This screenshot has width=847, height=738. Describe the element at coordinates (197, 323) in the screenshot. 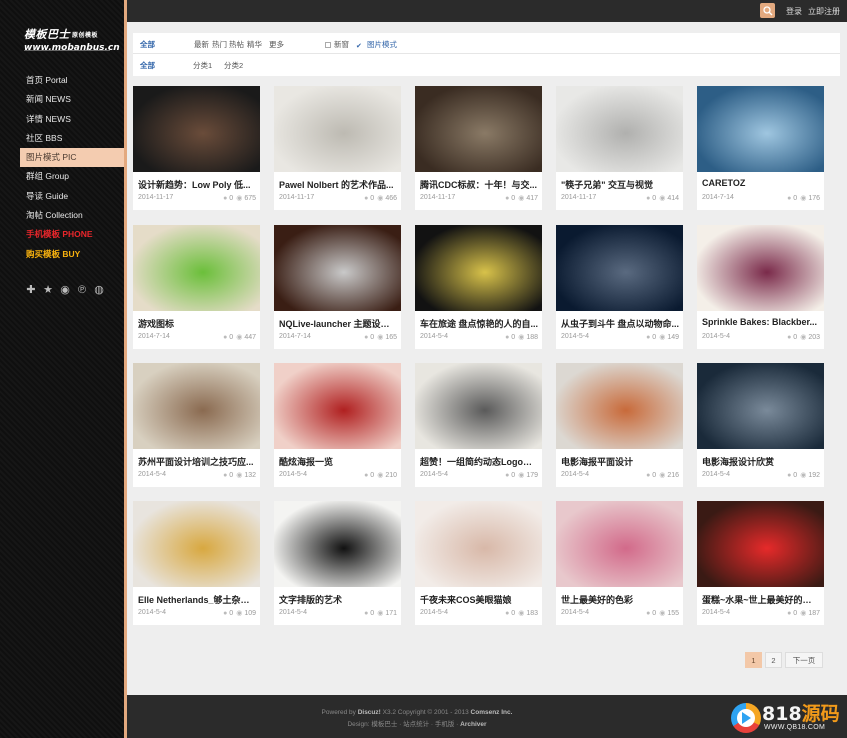

I see `post-title: 游戏图标` at that location.